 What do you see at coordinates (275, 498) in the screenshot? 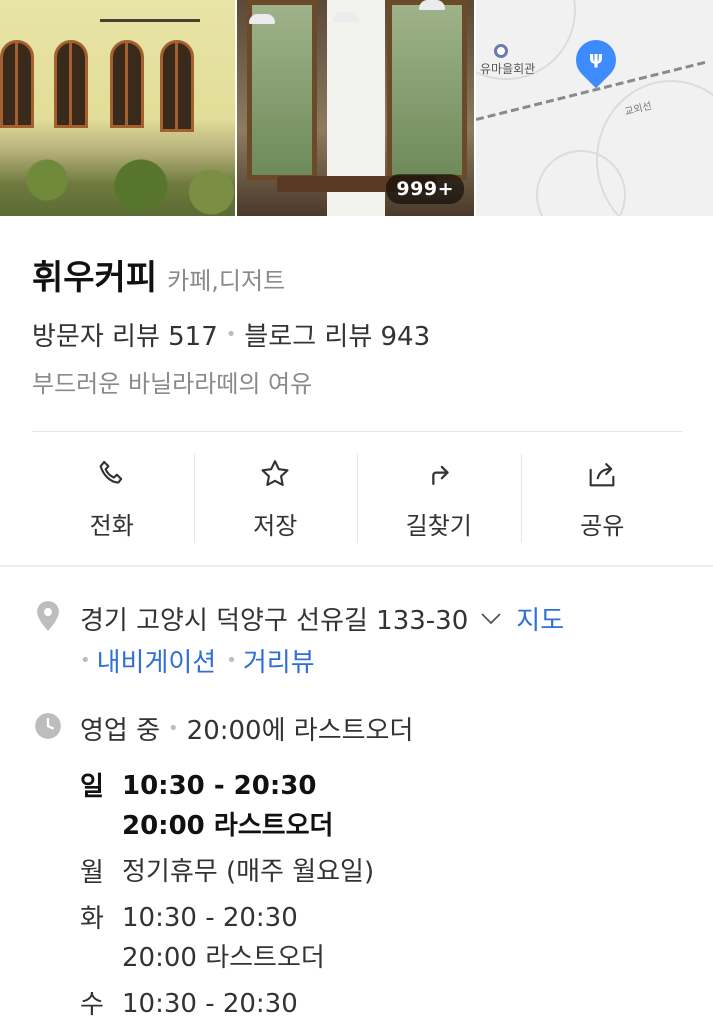
I see `save-button: 저장` at bounding box center [275, 498].